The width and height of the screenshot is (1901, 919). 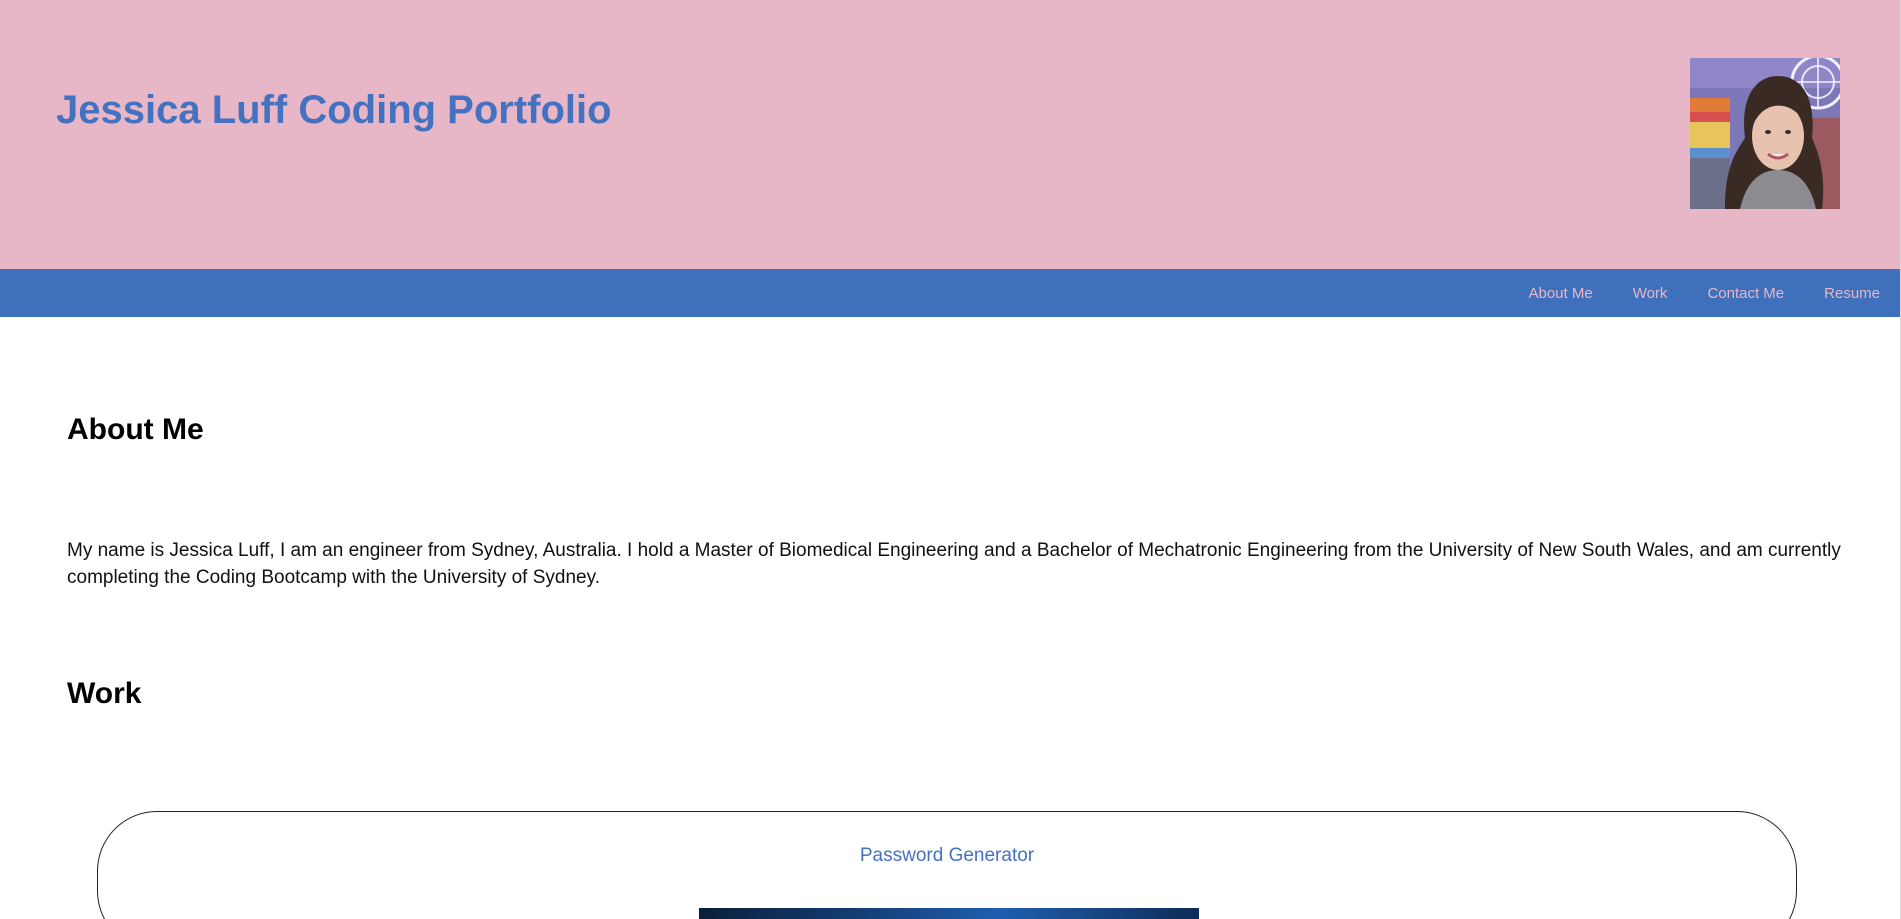 What do you see at coordinates (1765, 133) in the screenshot?
I see `profile-photo` at bounding box center [1765, 133].